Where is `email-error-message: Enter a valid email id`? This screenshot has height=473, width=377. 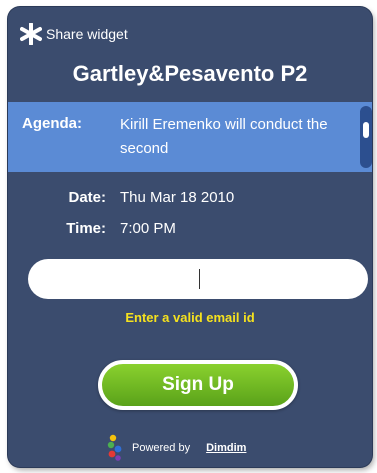
email-error-message: Enter a valid email id is located at coordinates (190, 317).